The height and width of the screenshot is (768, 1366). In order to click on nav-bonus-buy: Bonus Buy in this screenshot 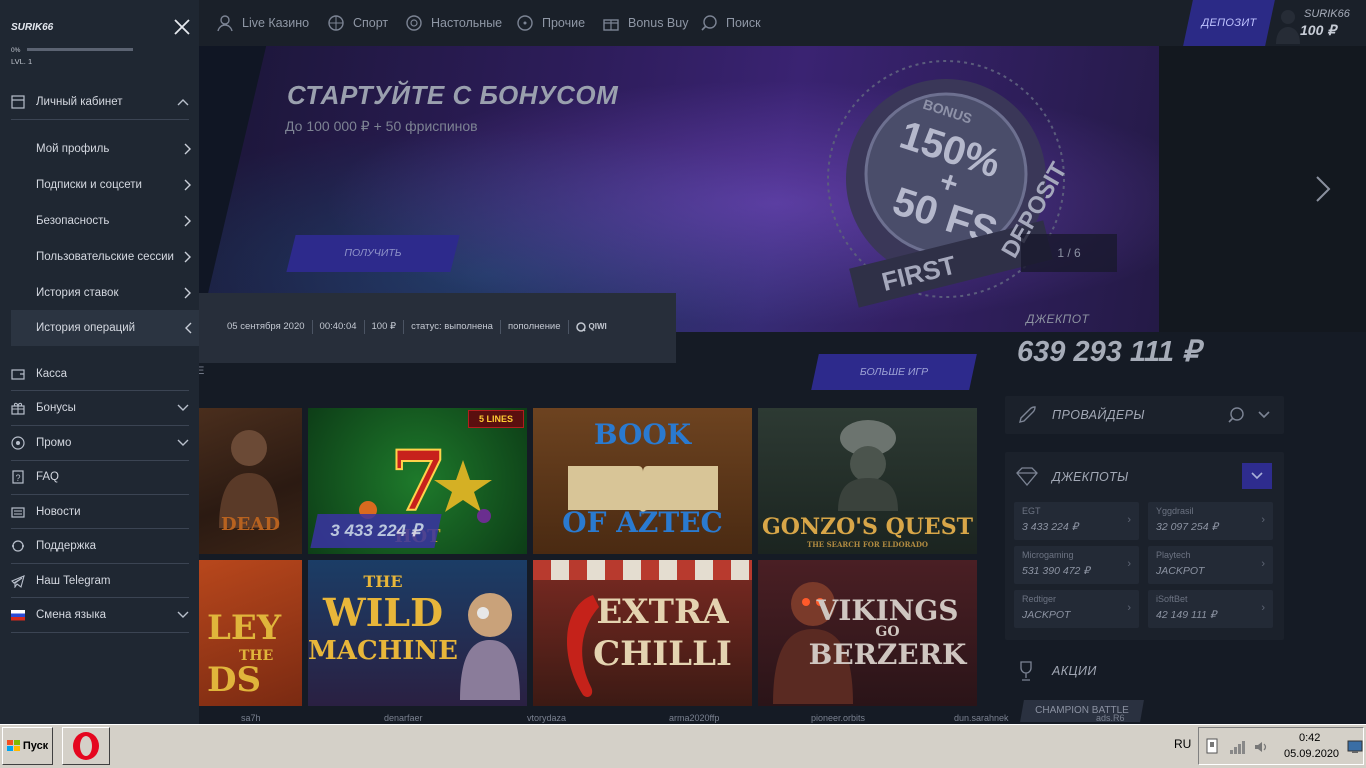, I will do `click(645, 23)`.